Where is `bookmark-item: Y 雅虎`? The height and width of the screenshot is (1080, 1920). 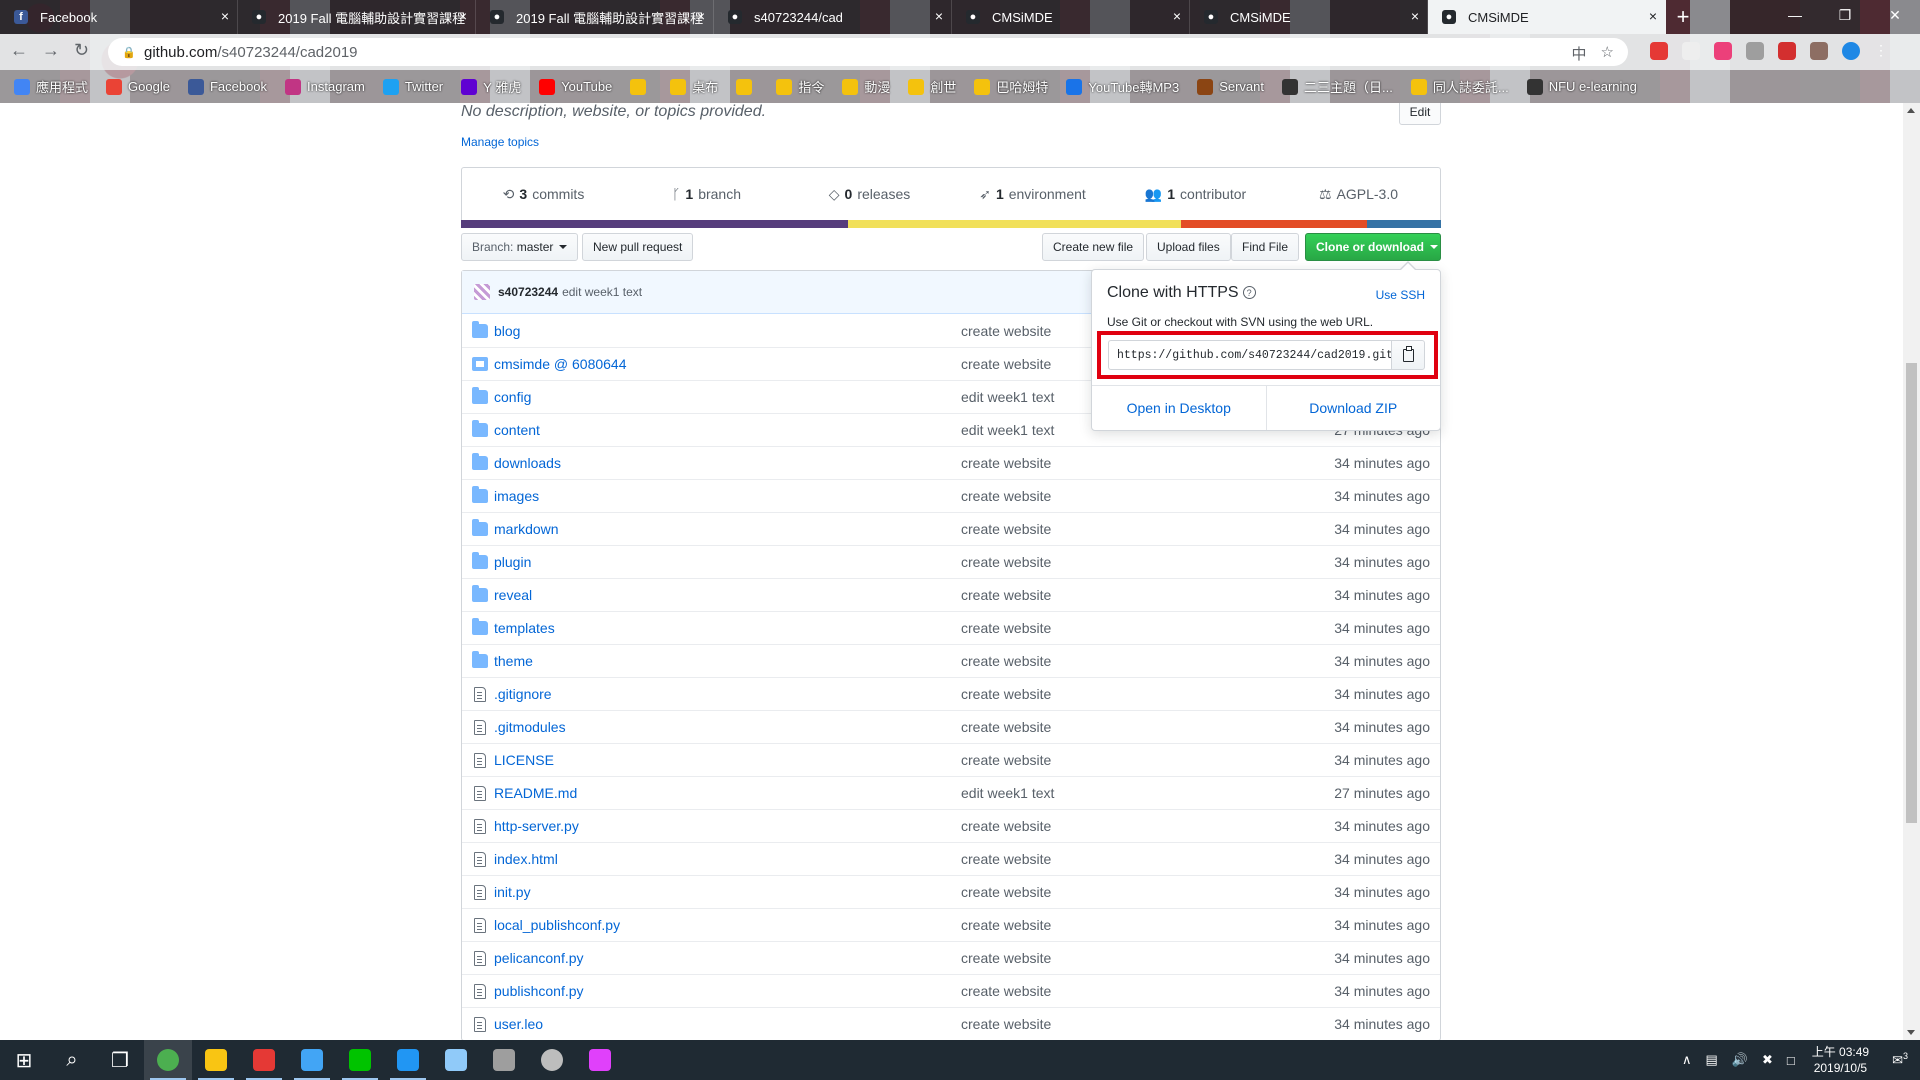 bookmark-item: Y 雅虎 is located at coordinates (491, 86).